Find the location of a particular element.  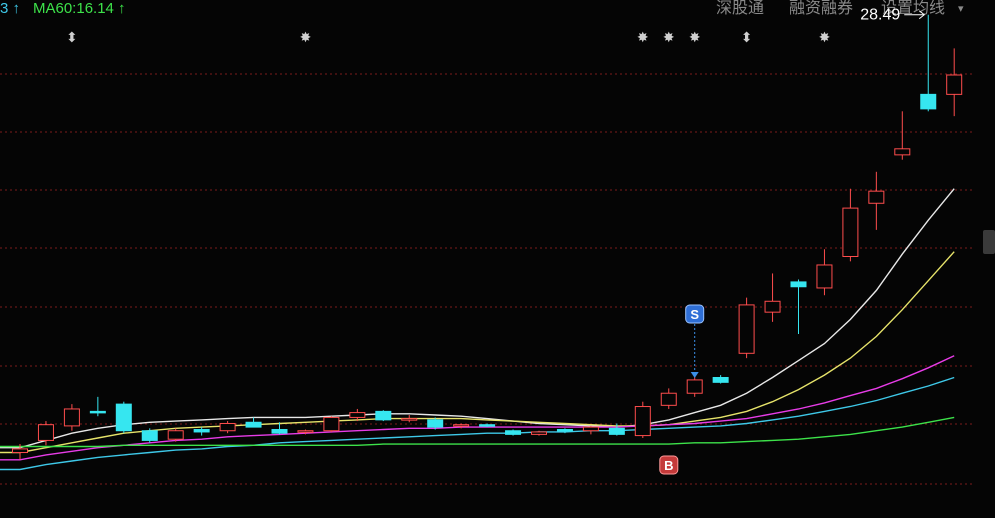

max-price-label: 28.49 is located at coordinates (880, 15).